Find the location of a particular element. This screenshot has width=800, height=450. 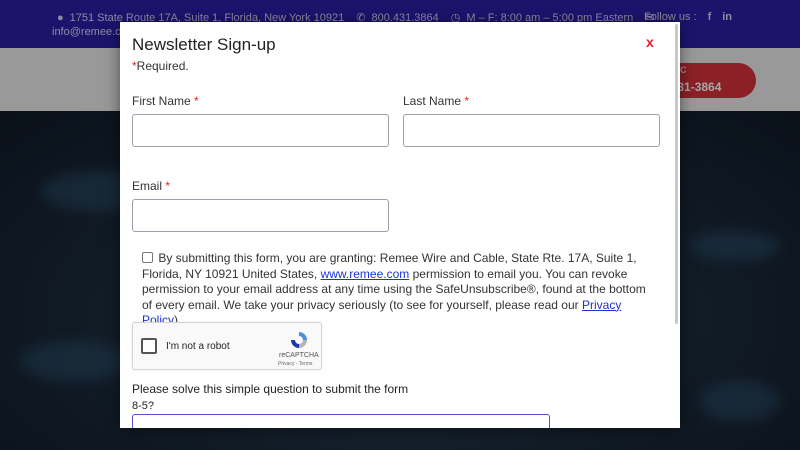

required-note-text: Required. is located at coordinates (162, 66).